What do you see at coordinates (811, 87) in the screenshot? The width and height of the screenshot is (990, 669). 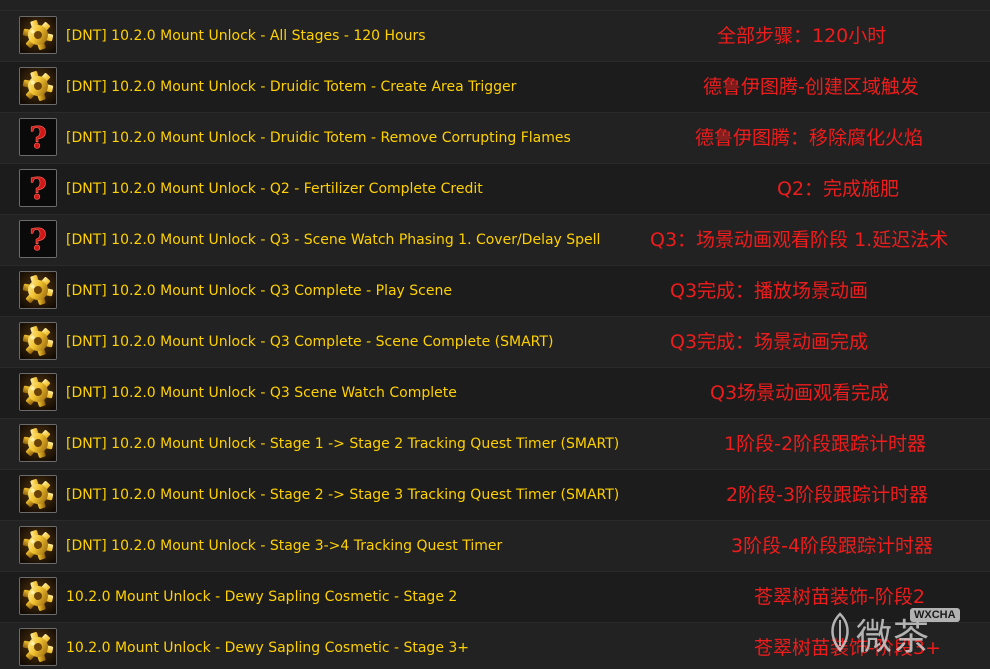 I see `spell-note: 德鲁伊图腾-创建区域触发` at bounding box center [811, 87].